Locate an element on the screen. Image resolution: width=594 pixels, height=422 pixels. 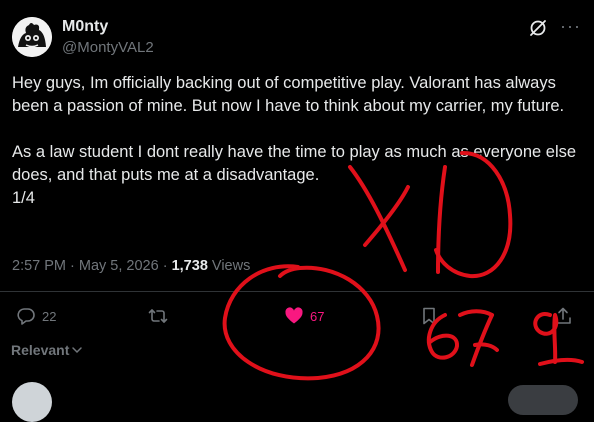
post-date: May 5, 2026 is located at coordinates (119, 266).